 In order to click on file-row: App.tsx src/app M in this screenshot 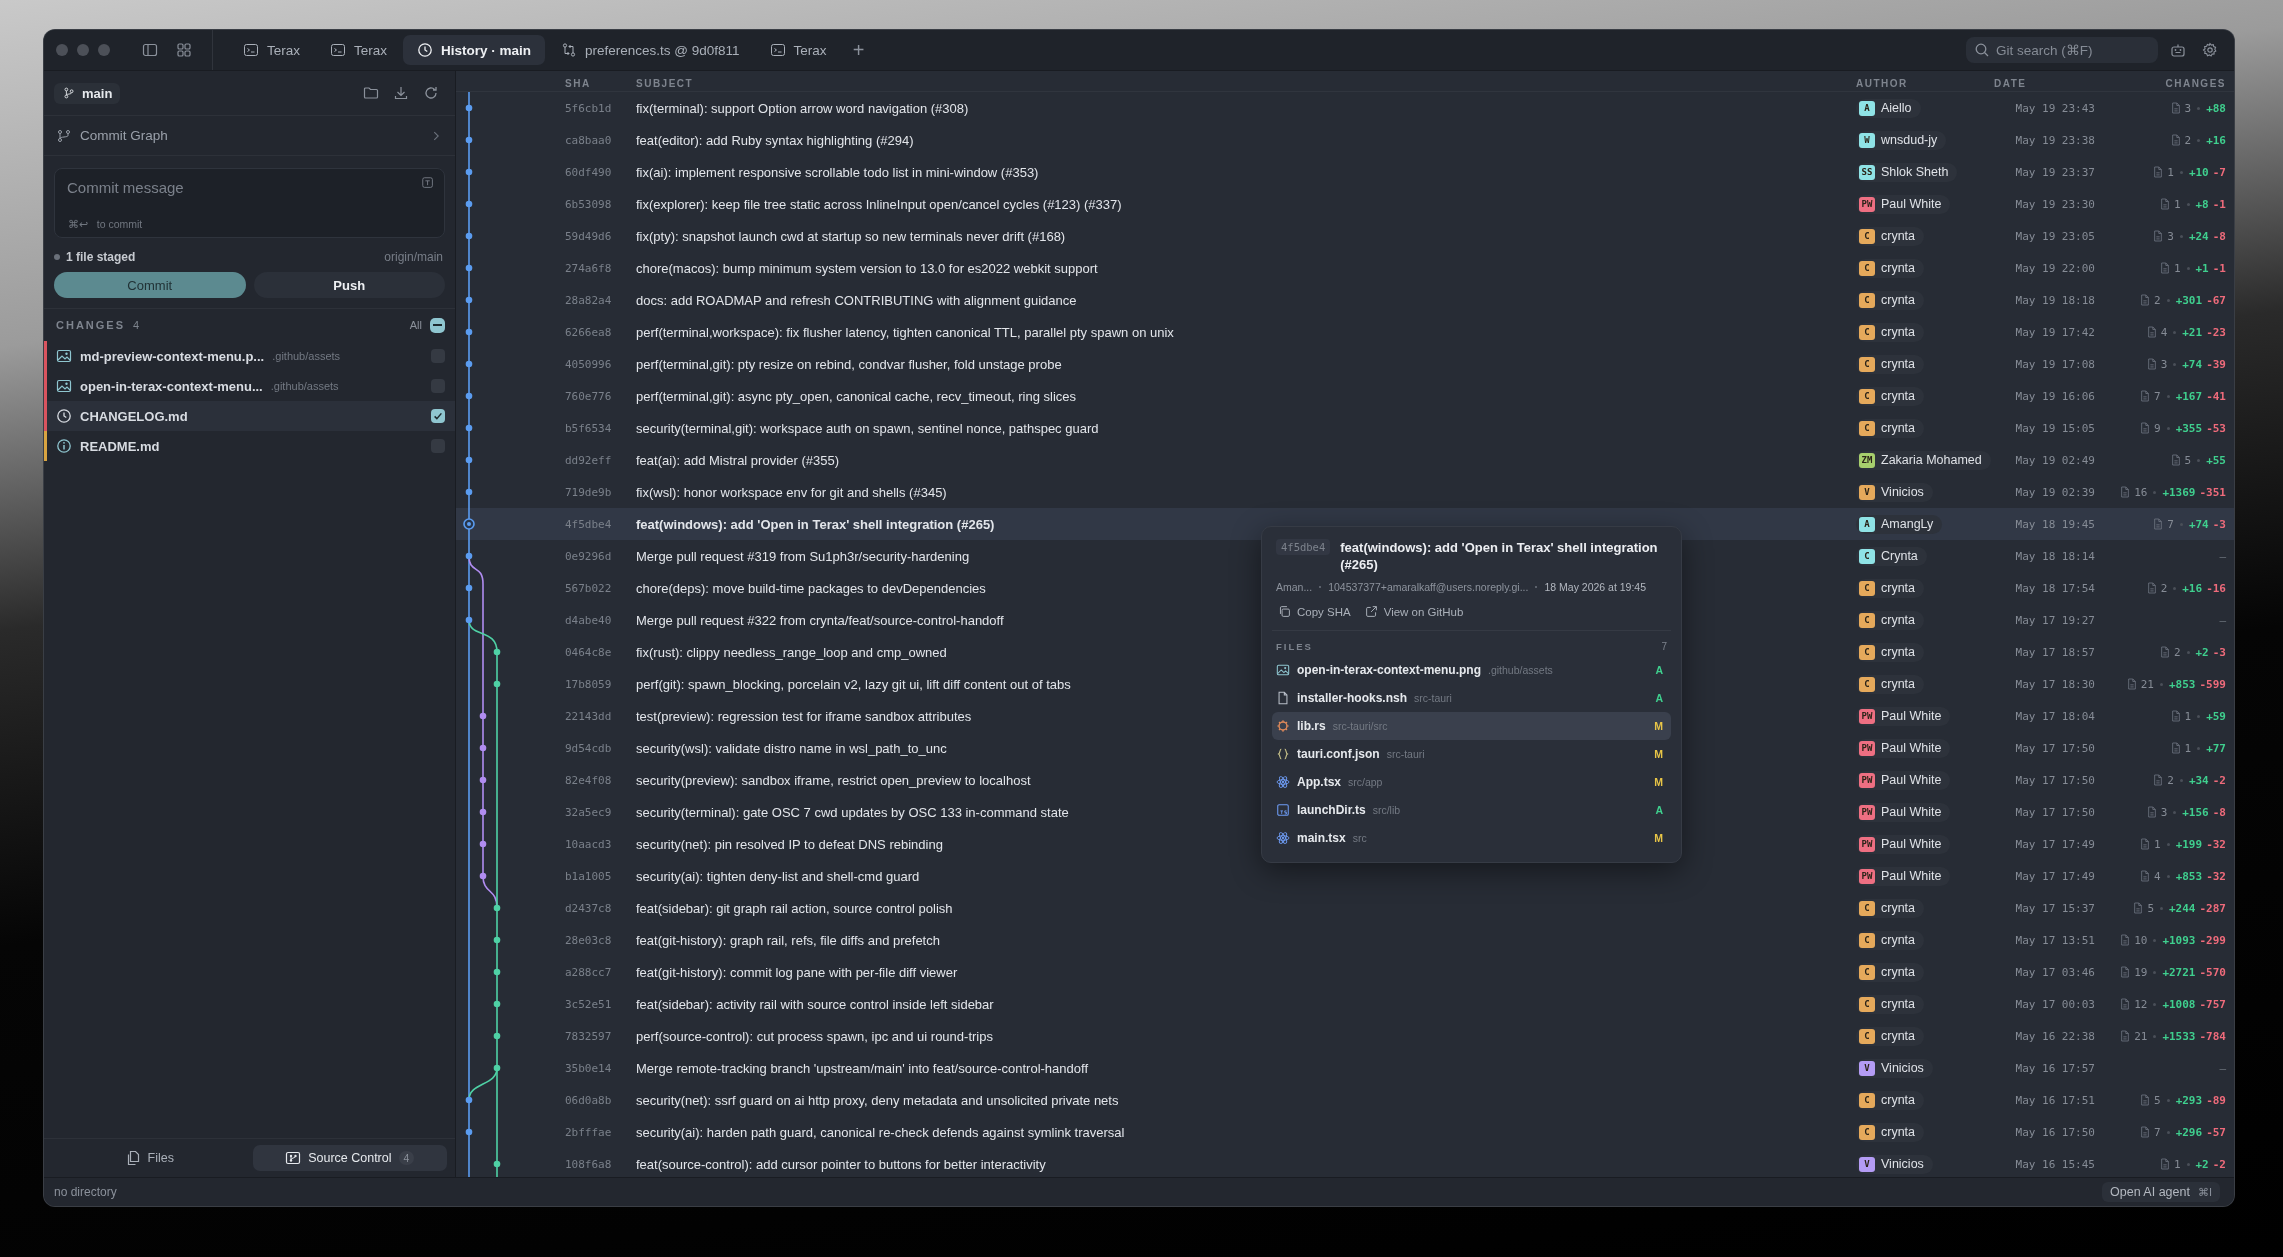, I will do `click(1471, 782)`.